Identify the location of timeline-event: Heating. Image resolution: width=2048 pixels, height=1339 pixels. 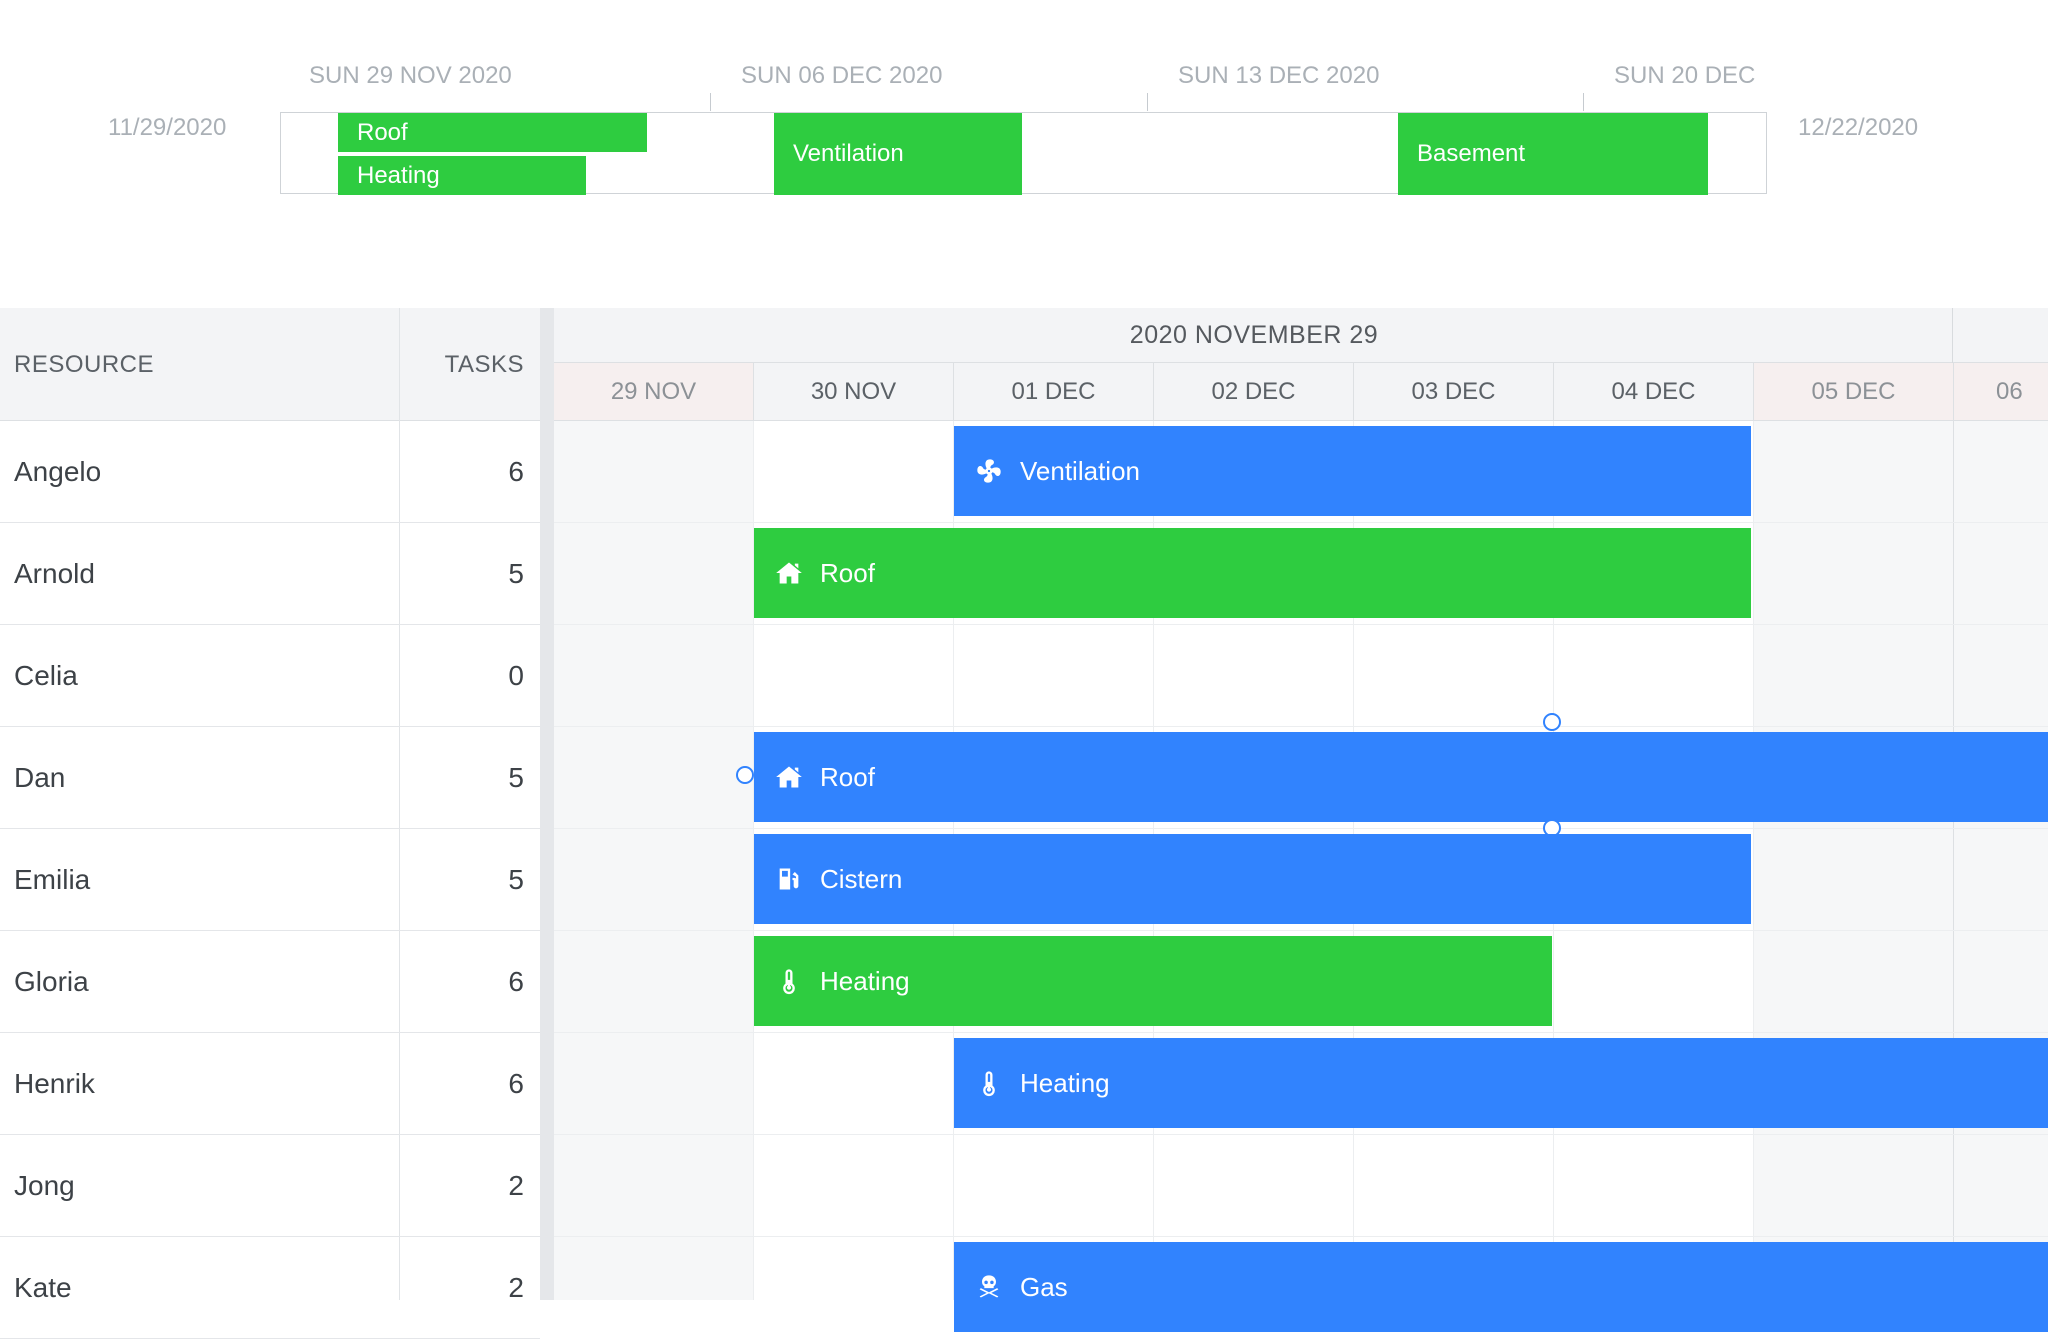
(462, 175).